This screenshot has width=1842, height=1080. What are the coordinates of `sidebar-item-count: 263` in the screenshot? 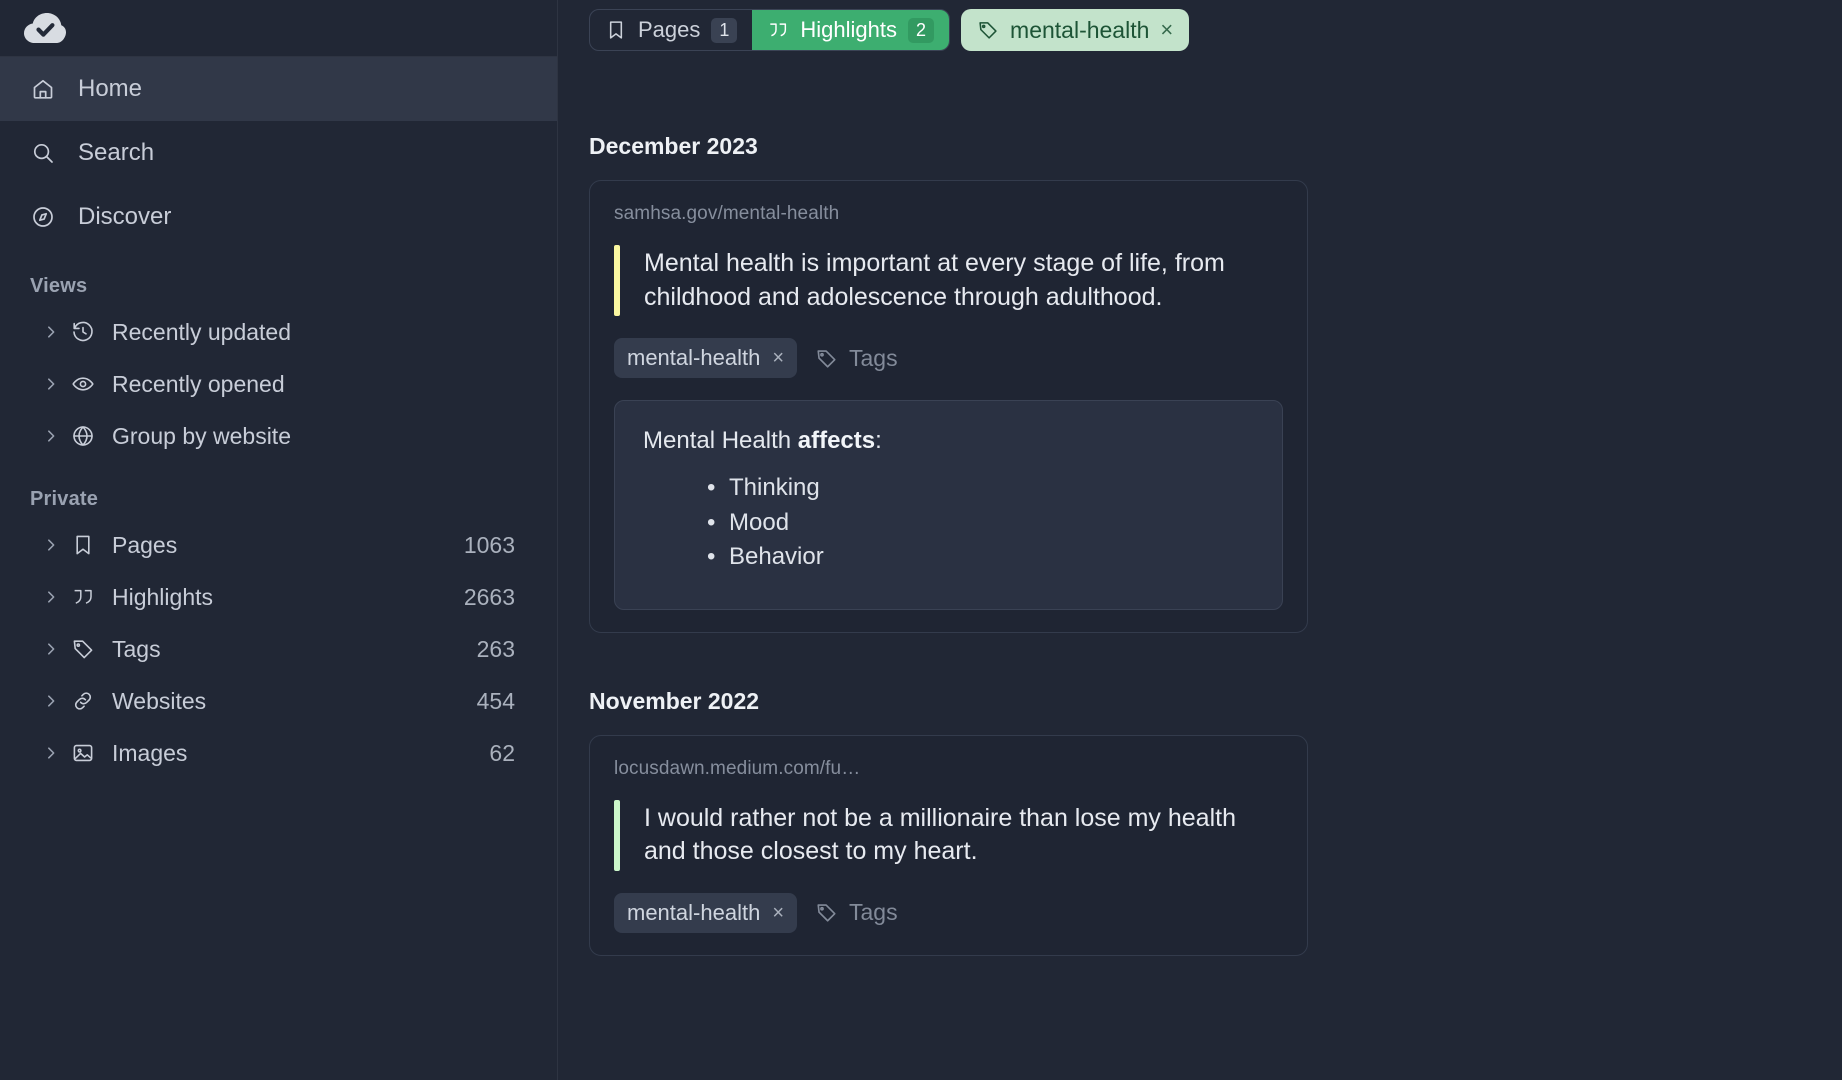 It's located at (495, 648).